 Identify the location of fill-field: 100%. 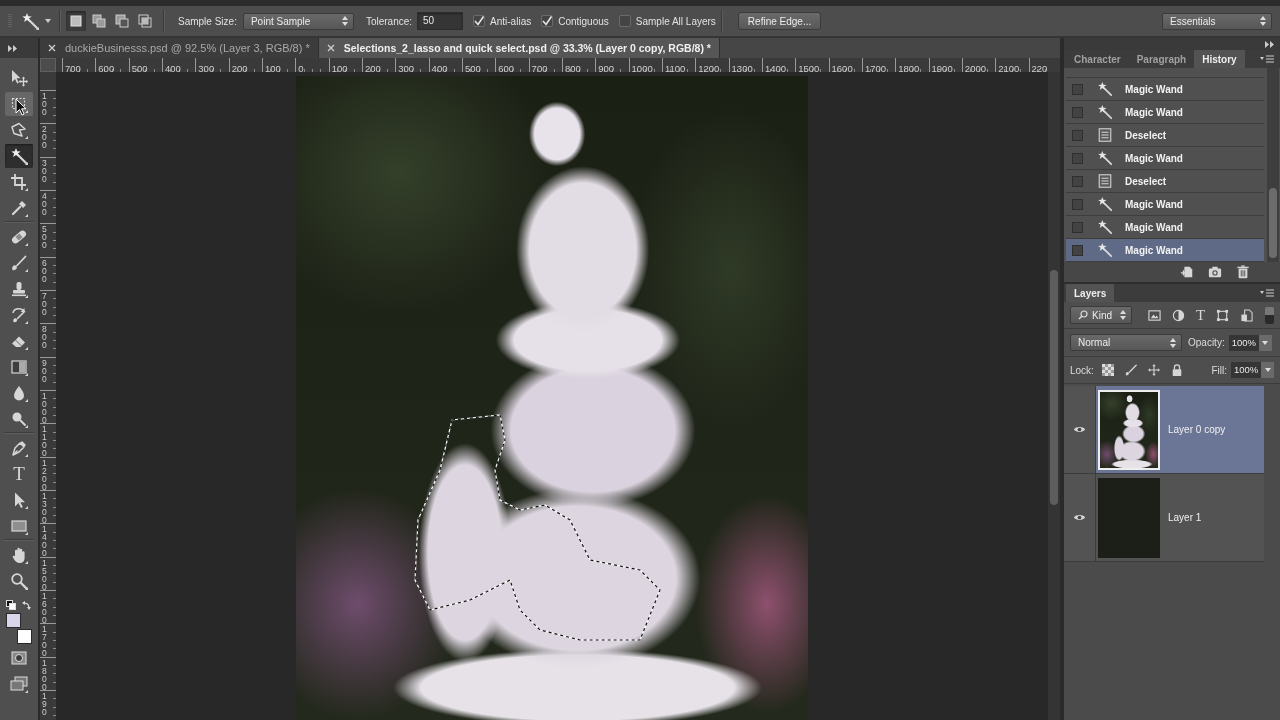
(1246, 370).